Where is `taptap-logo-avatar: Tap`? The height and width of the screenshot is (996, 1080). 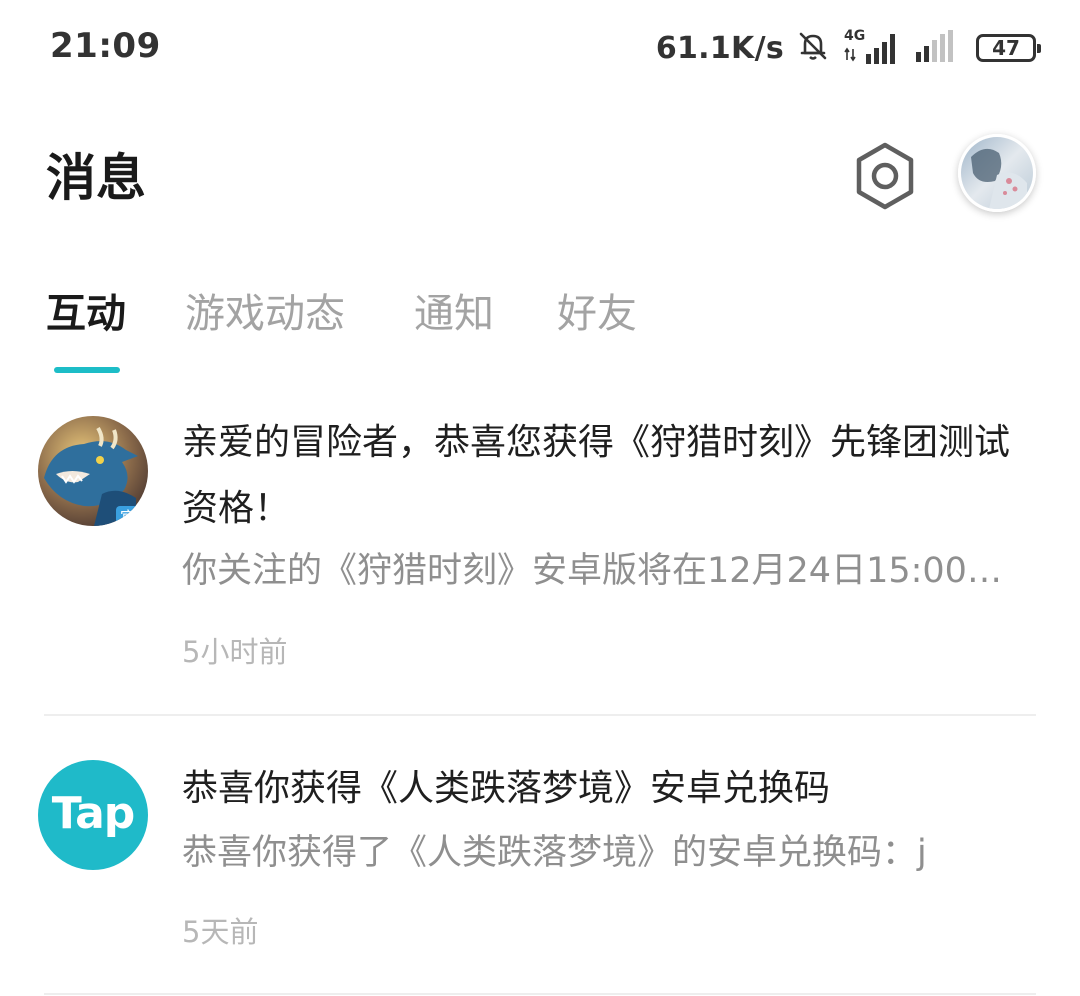
taptap-logo-avatar: Tap is located at coordinates (93, 815).